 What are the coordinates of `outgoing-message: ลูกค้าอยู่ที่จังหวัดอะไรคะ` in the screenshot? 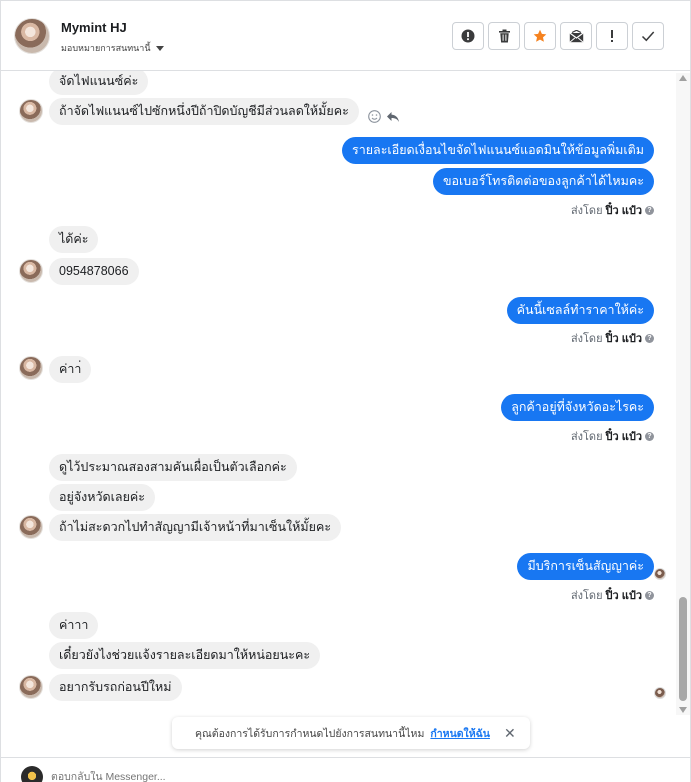 It's located at (577, 407).